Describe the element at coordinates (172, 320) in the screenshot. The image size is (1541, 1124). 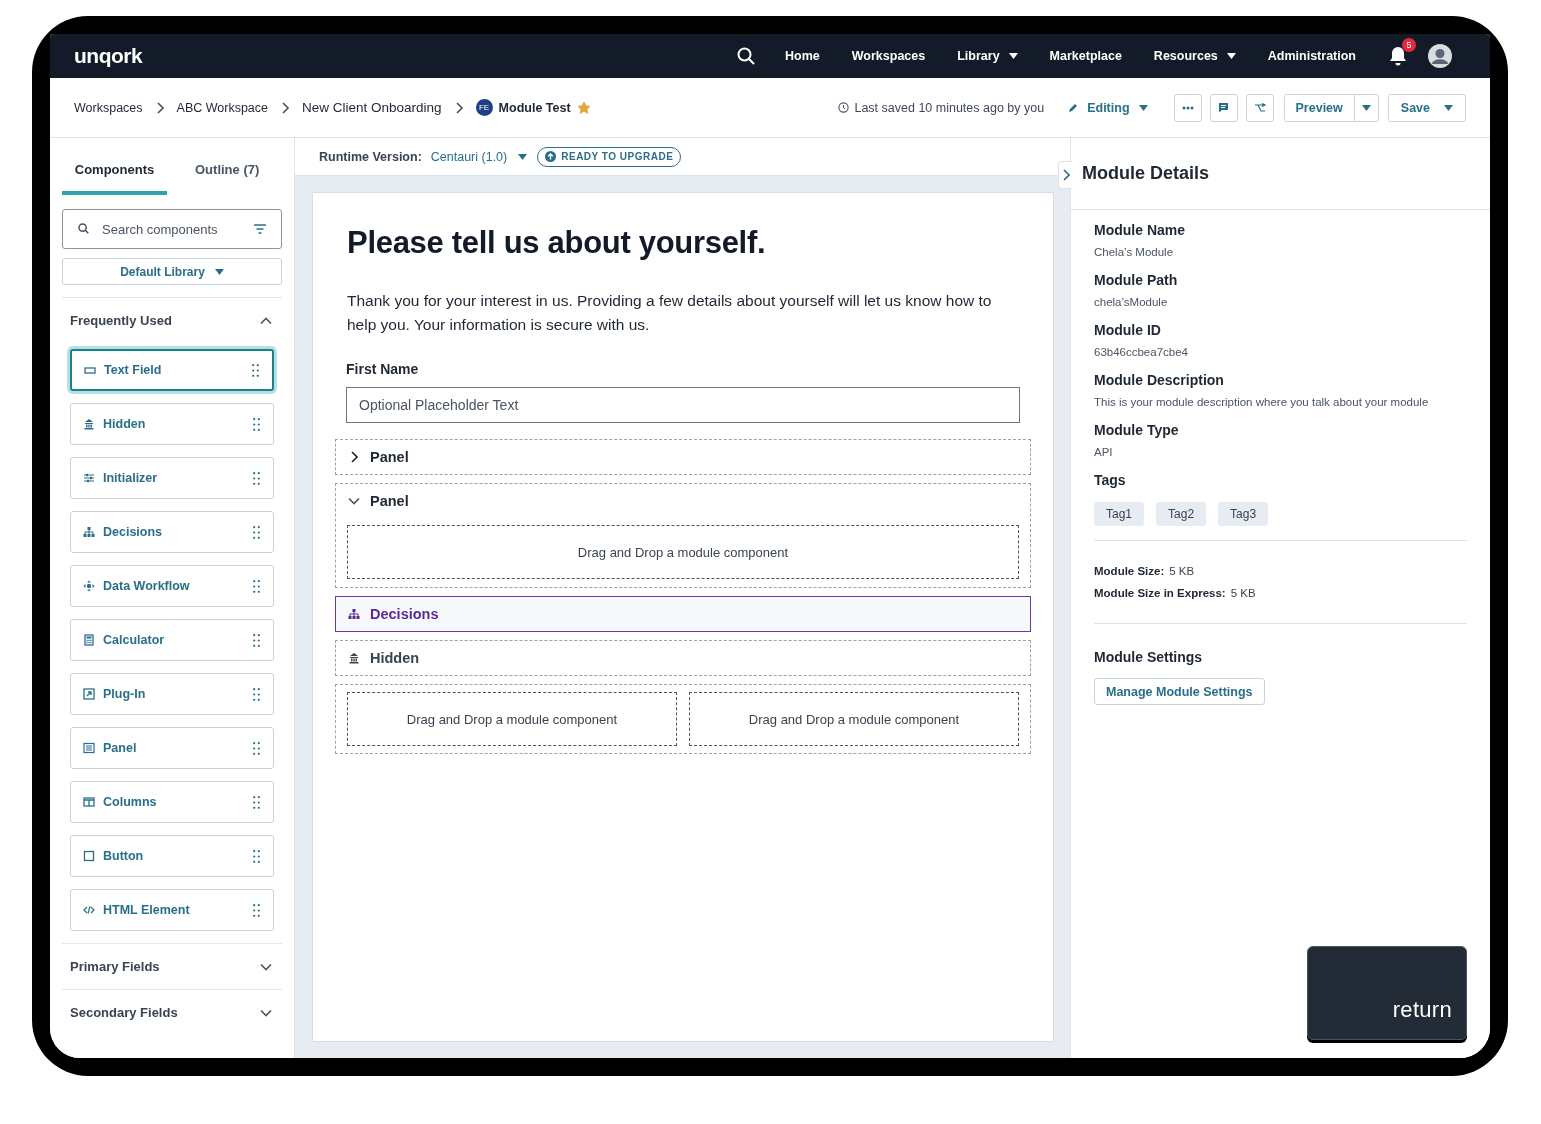
I see `section-header: Frequently Used` at that location.